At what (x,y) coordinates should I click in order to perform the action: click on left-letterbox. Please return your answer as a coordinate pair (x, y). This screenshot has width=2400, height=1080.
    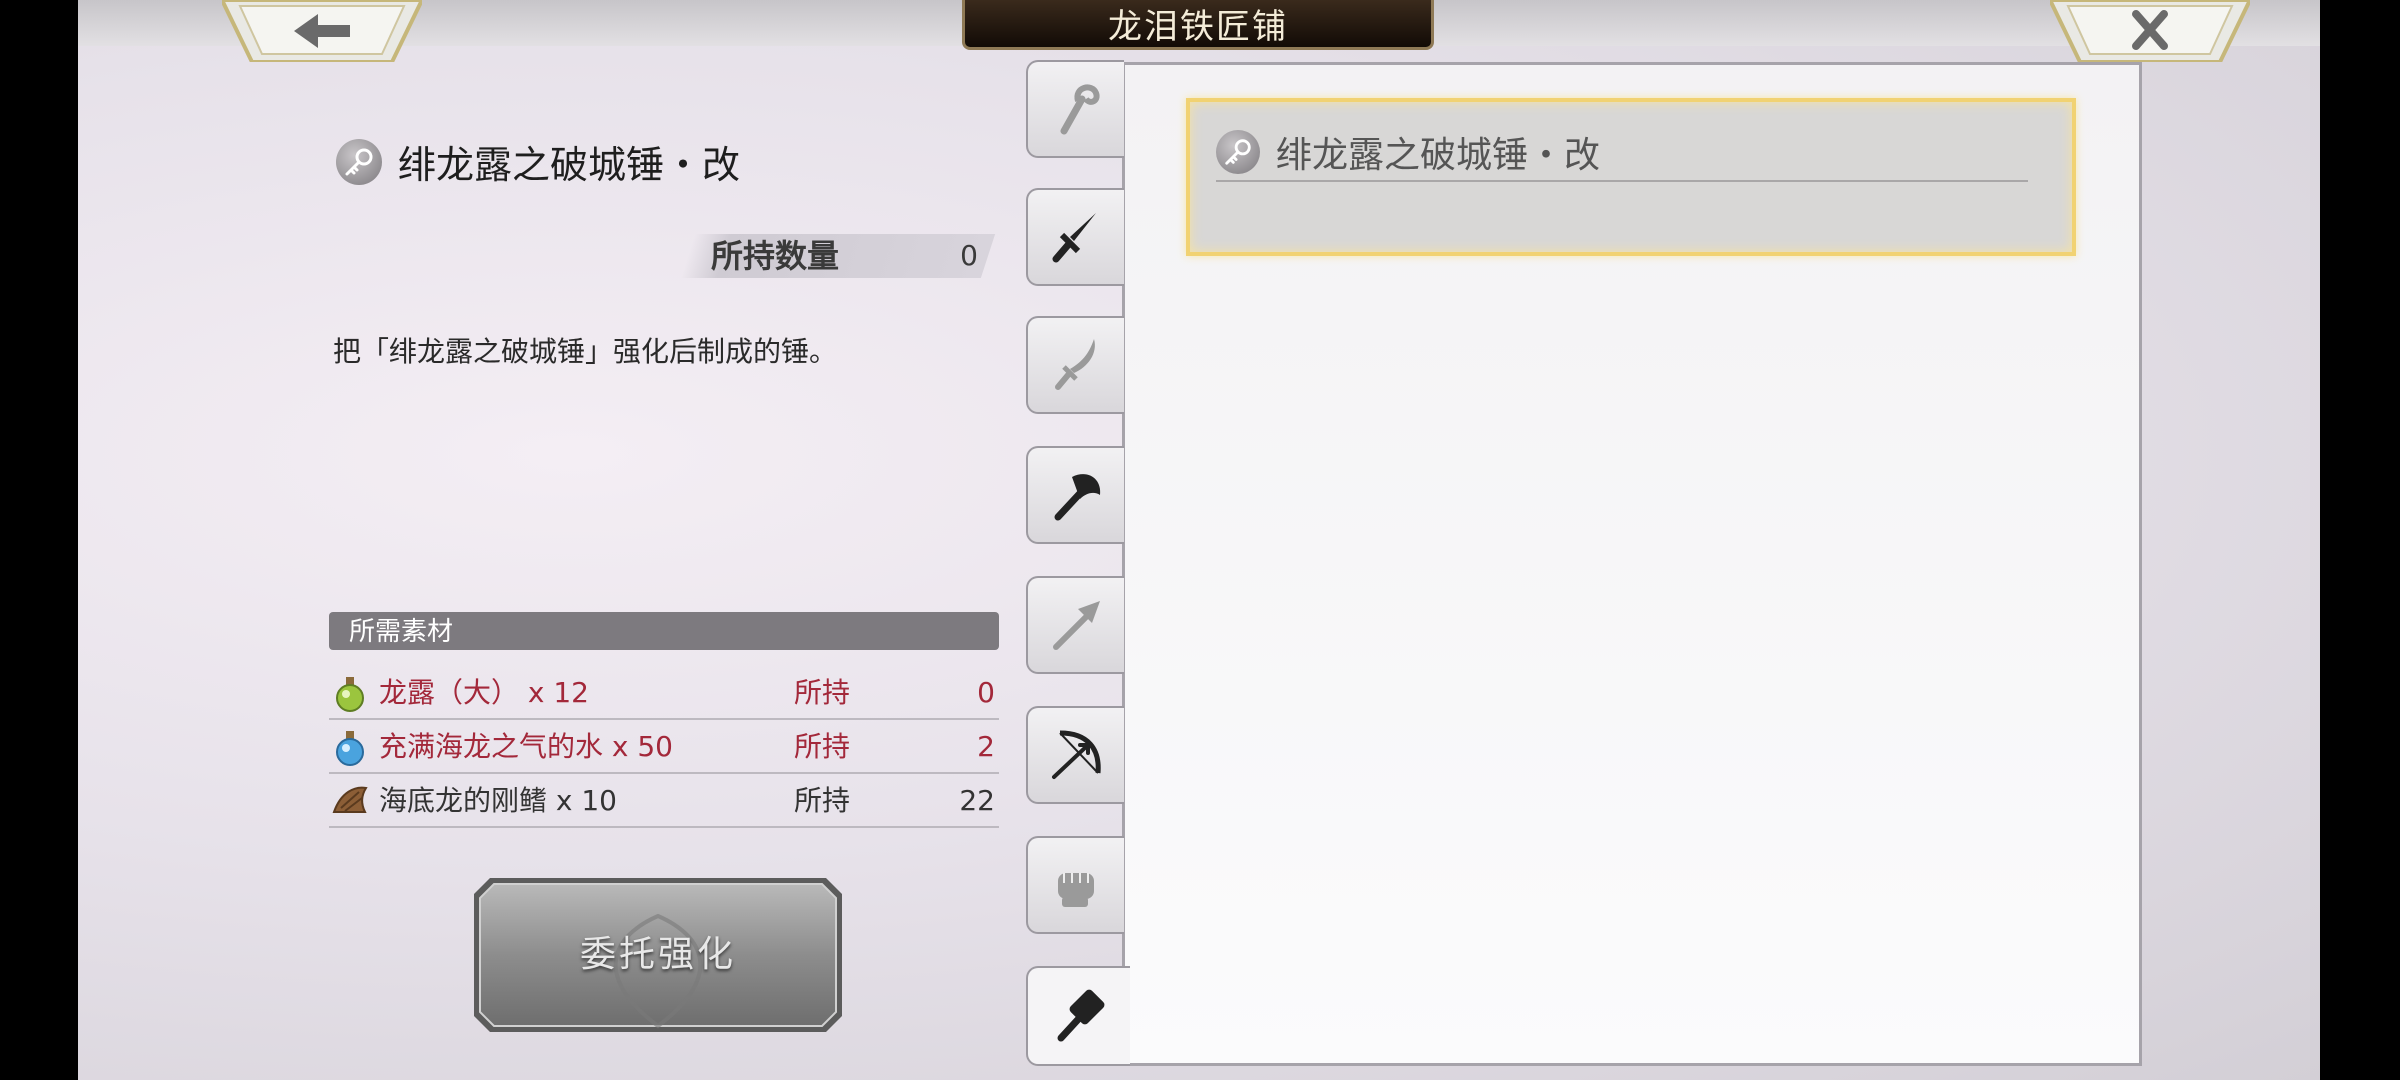
    Looking at the image, I should click on (39, 540).